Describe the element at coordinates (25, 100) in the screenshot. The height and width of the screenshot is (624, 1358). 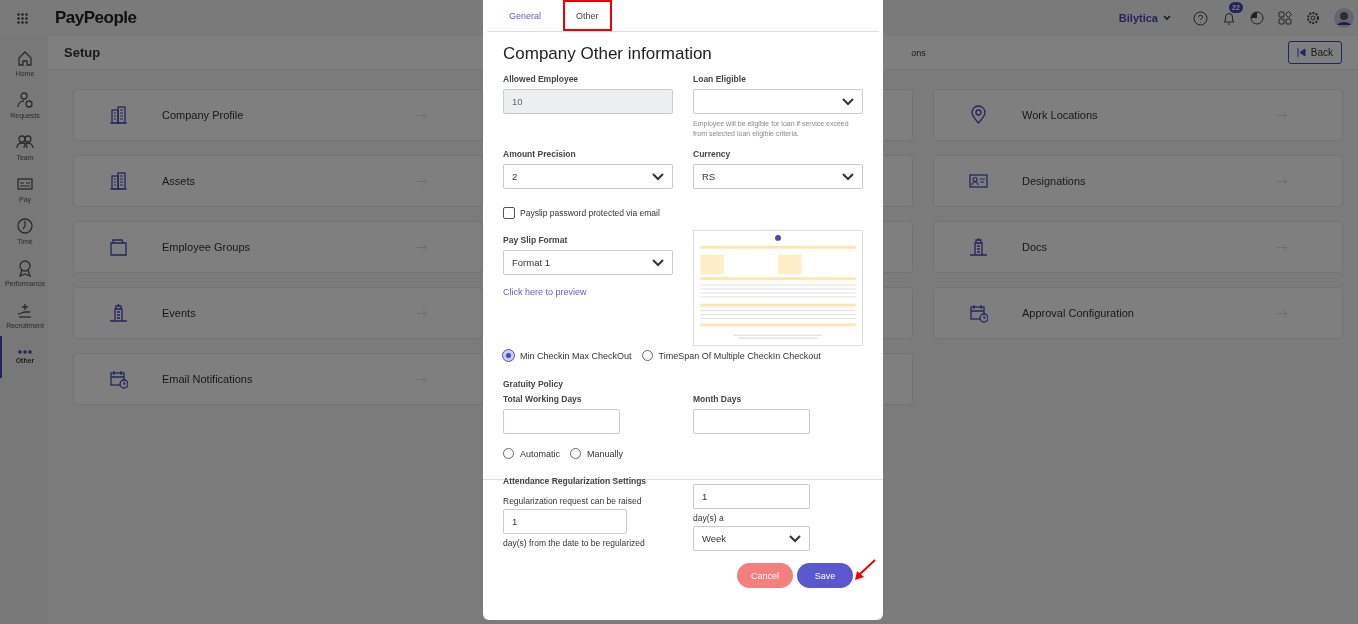
I see `person-check-icon` at that location.